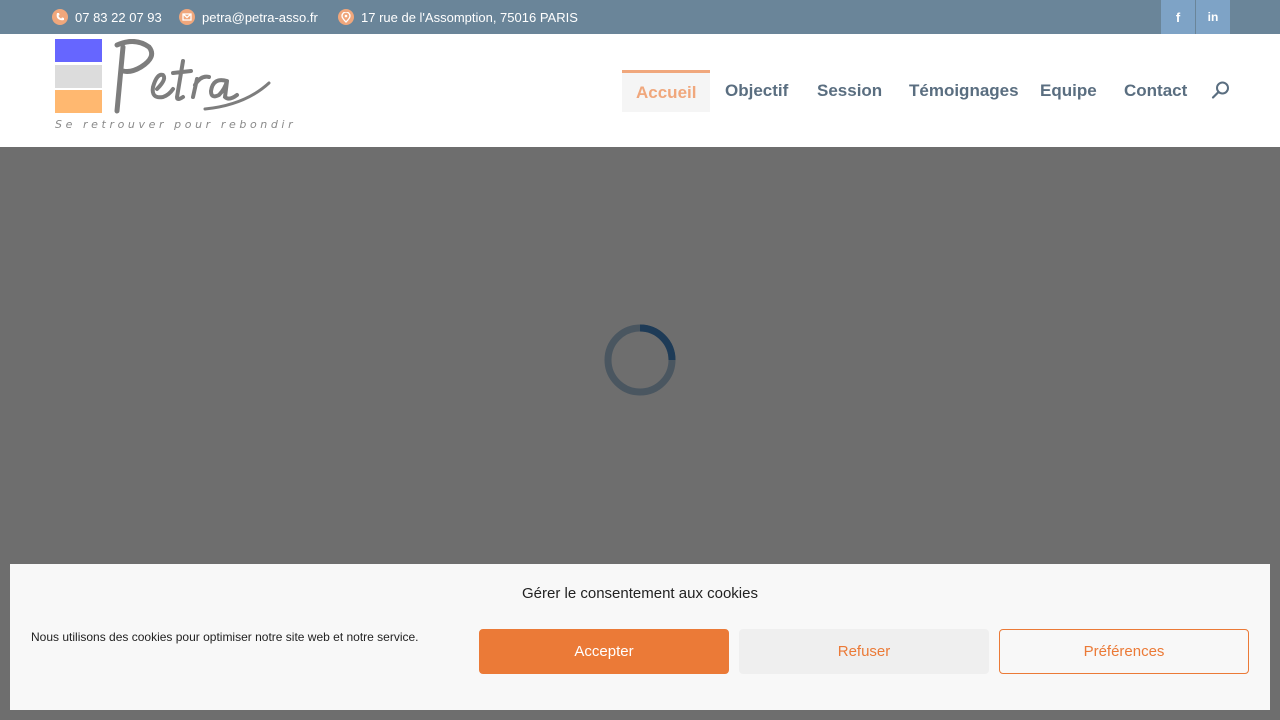  I want to click on logo-square-grey, so click(78, 76).